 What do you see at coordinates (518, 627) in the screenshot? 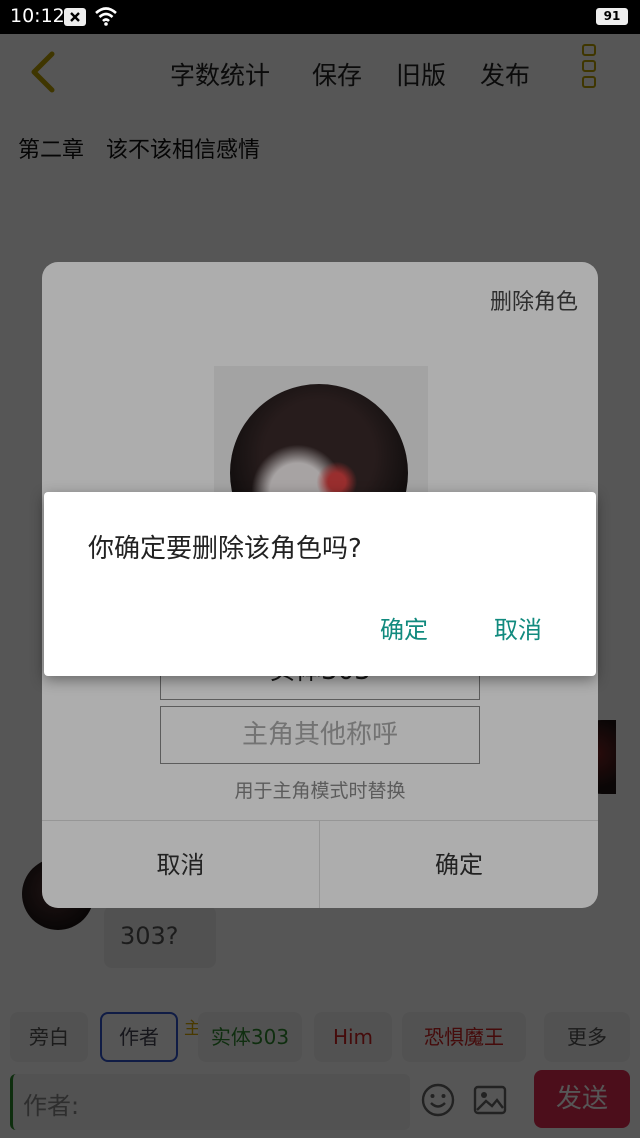
I see `alert-cancel-button: 取消` at bounding box center [518, 627].